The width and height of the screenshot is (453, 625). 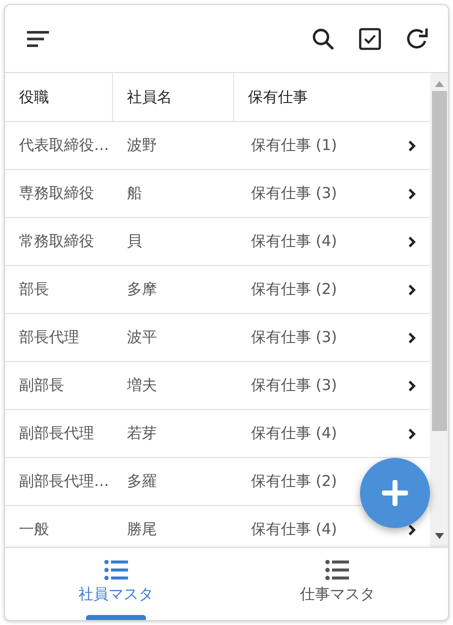 I want to click on scrollbar, so click(x=439, y=310).